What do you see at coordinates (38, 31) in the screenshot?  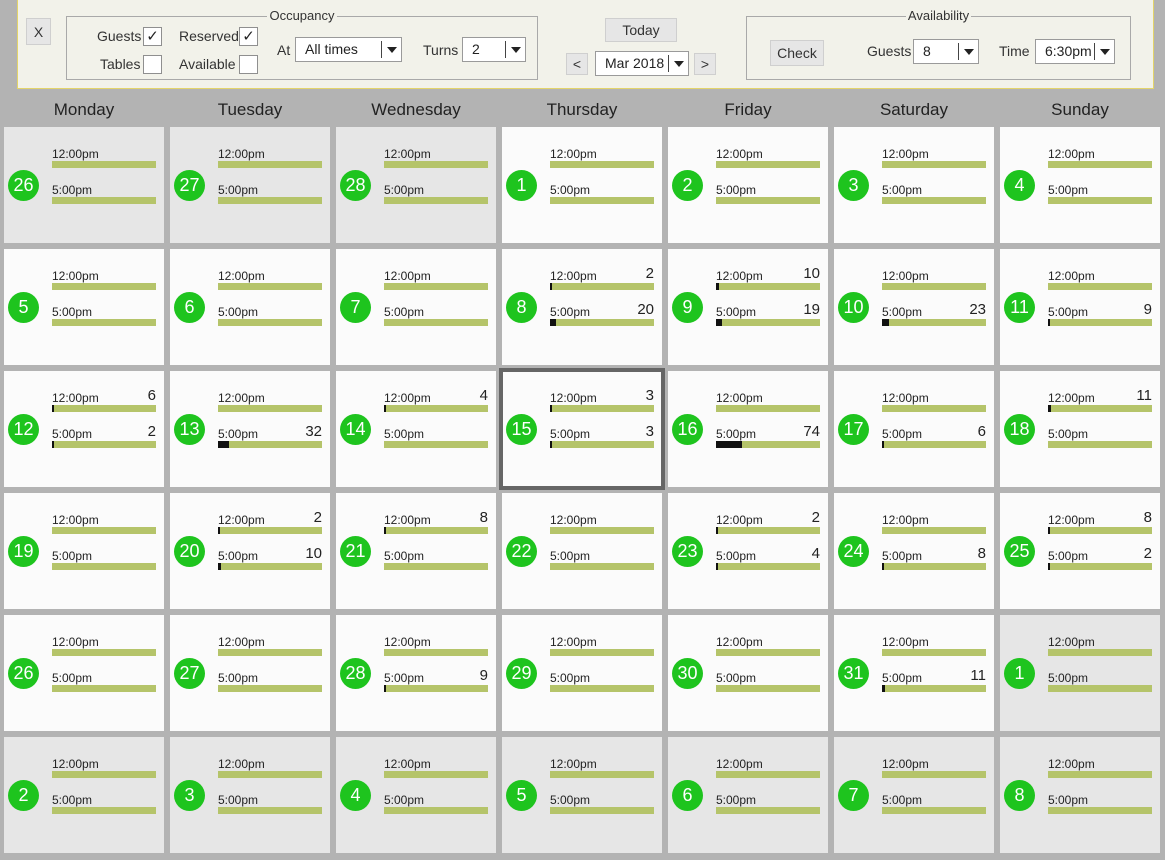 I see `close-button: X` at bounding box center [38, 31].